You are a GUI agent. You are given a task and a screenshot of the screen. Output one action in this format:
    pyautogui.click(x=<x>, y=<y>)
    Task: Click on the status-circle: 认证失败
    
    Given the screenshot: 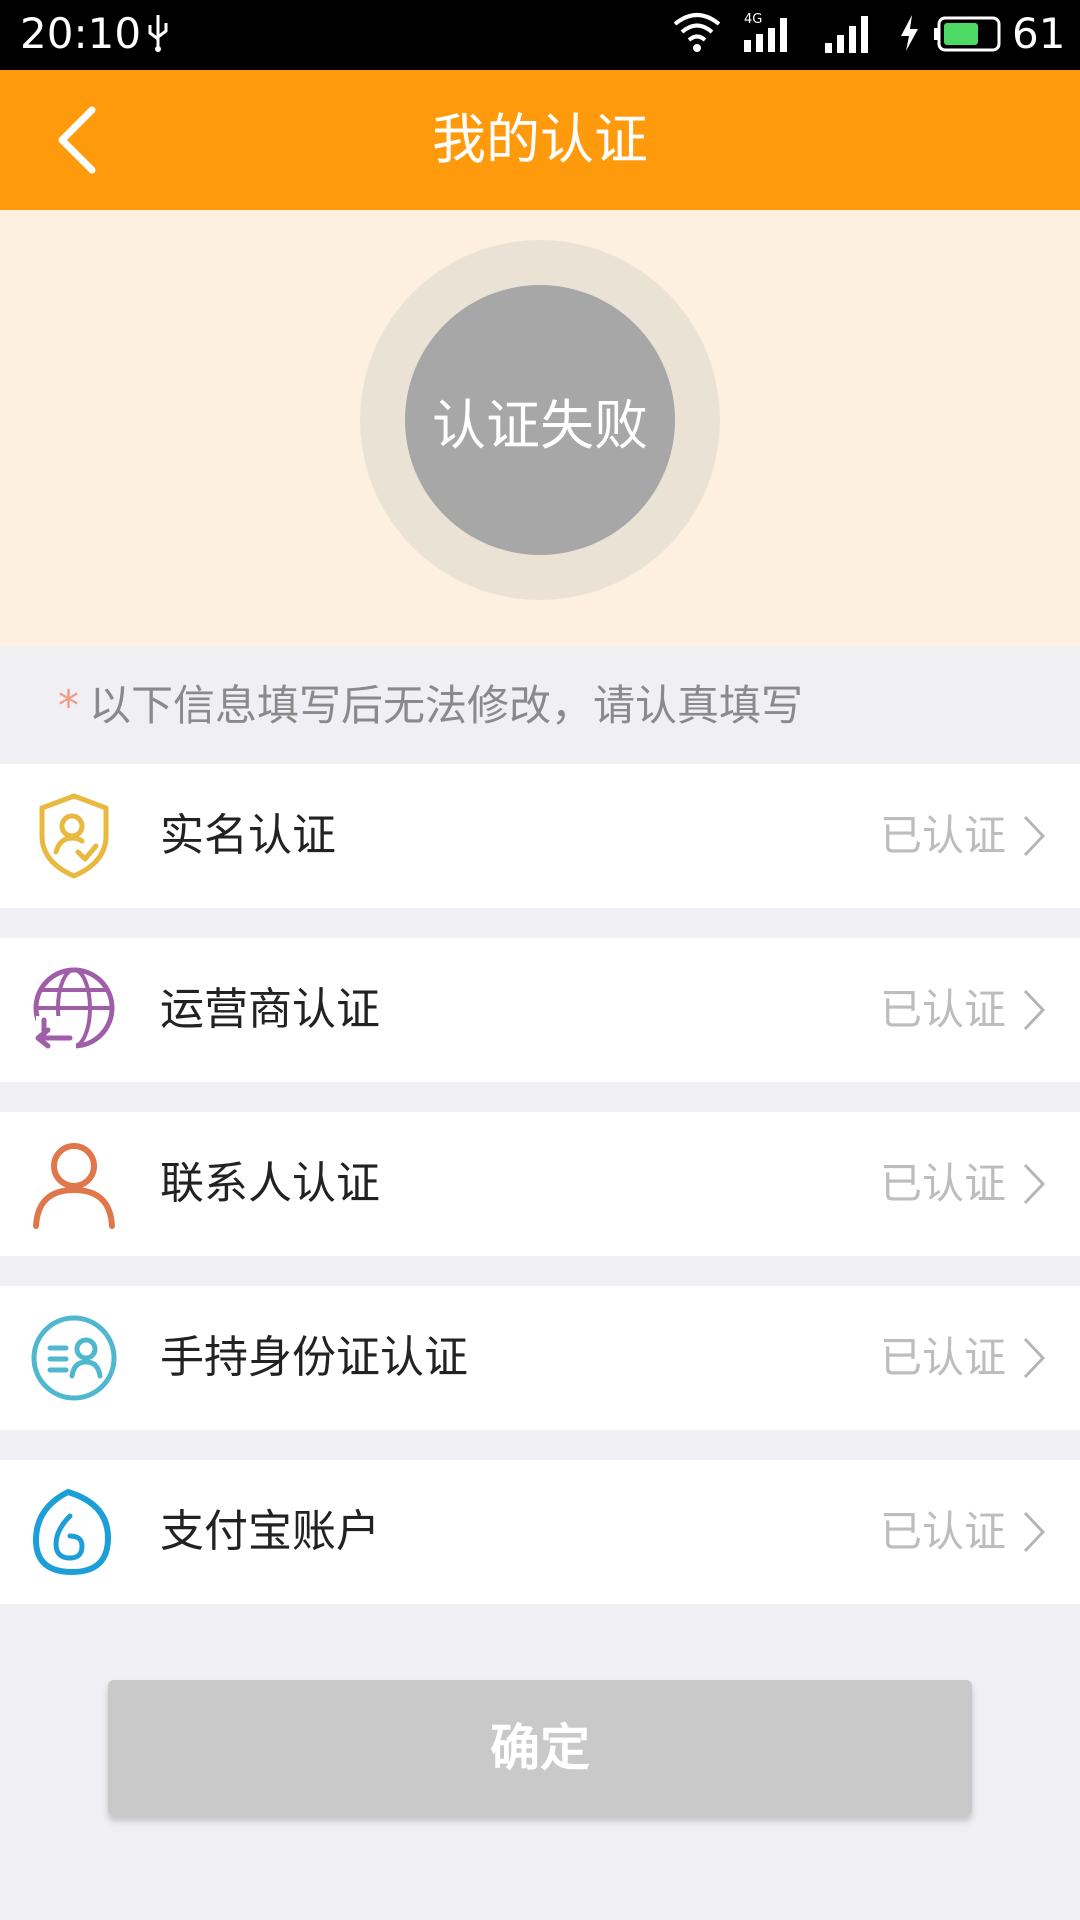 What is the action you would take?
    pyautogui.click(x=540, y=420)
    